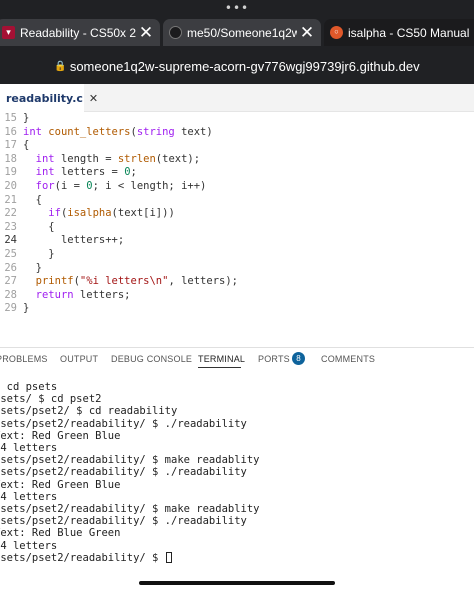 The image size is (474, 589). Describe the element at coordinates (237, 583) in the screenshot. I see `home-indicator` at that location.